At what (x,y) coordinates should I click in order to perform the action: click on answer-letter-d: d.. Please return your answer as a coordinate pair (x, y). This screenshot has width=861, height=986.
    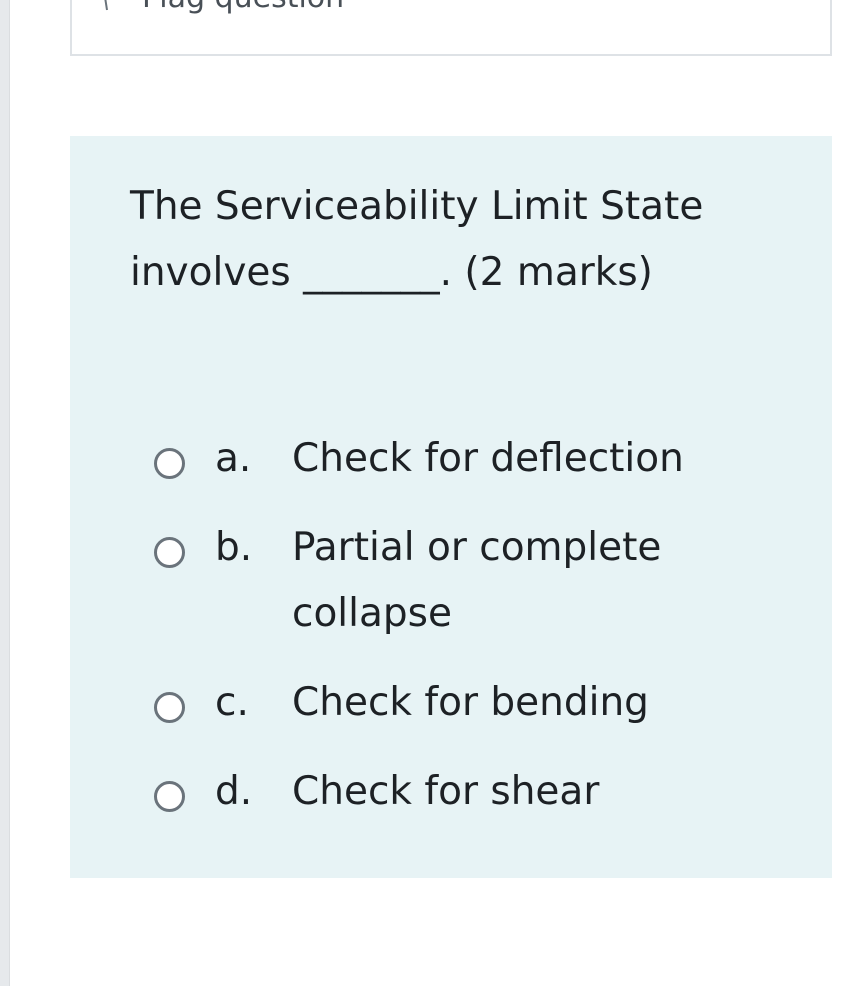
    Looking at the image, I should click on (234, 791).